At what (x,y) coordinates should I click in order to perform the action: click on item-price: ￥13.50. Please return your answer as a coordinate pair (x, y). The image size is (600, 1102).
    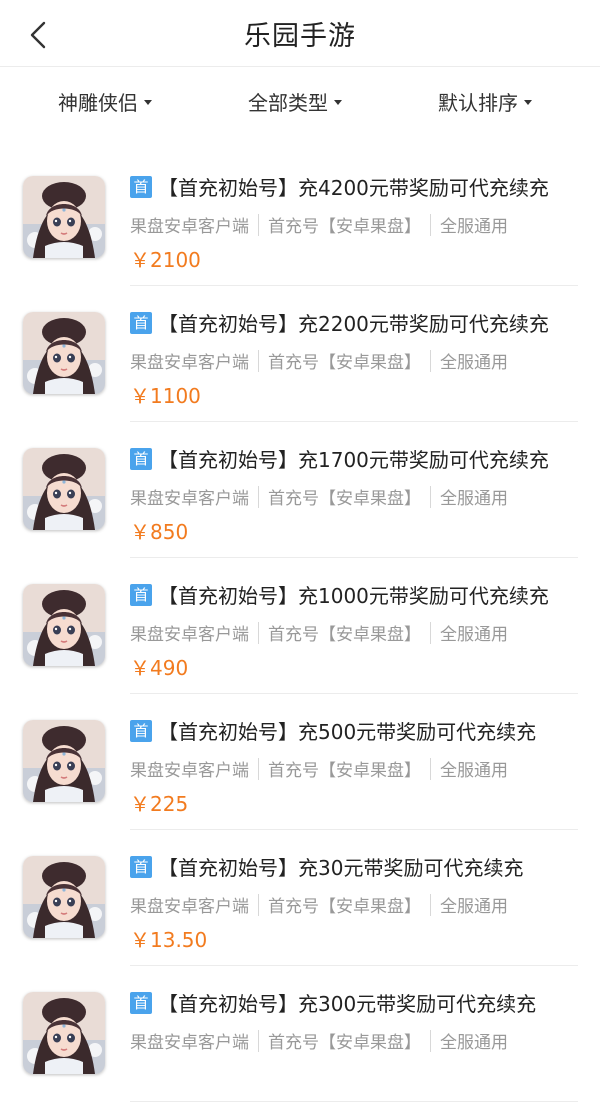
    Looking at the image, I should click on (169, 940).